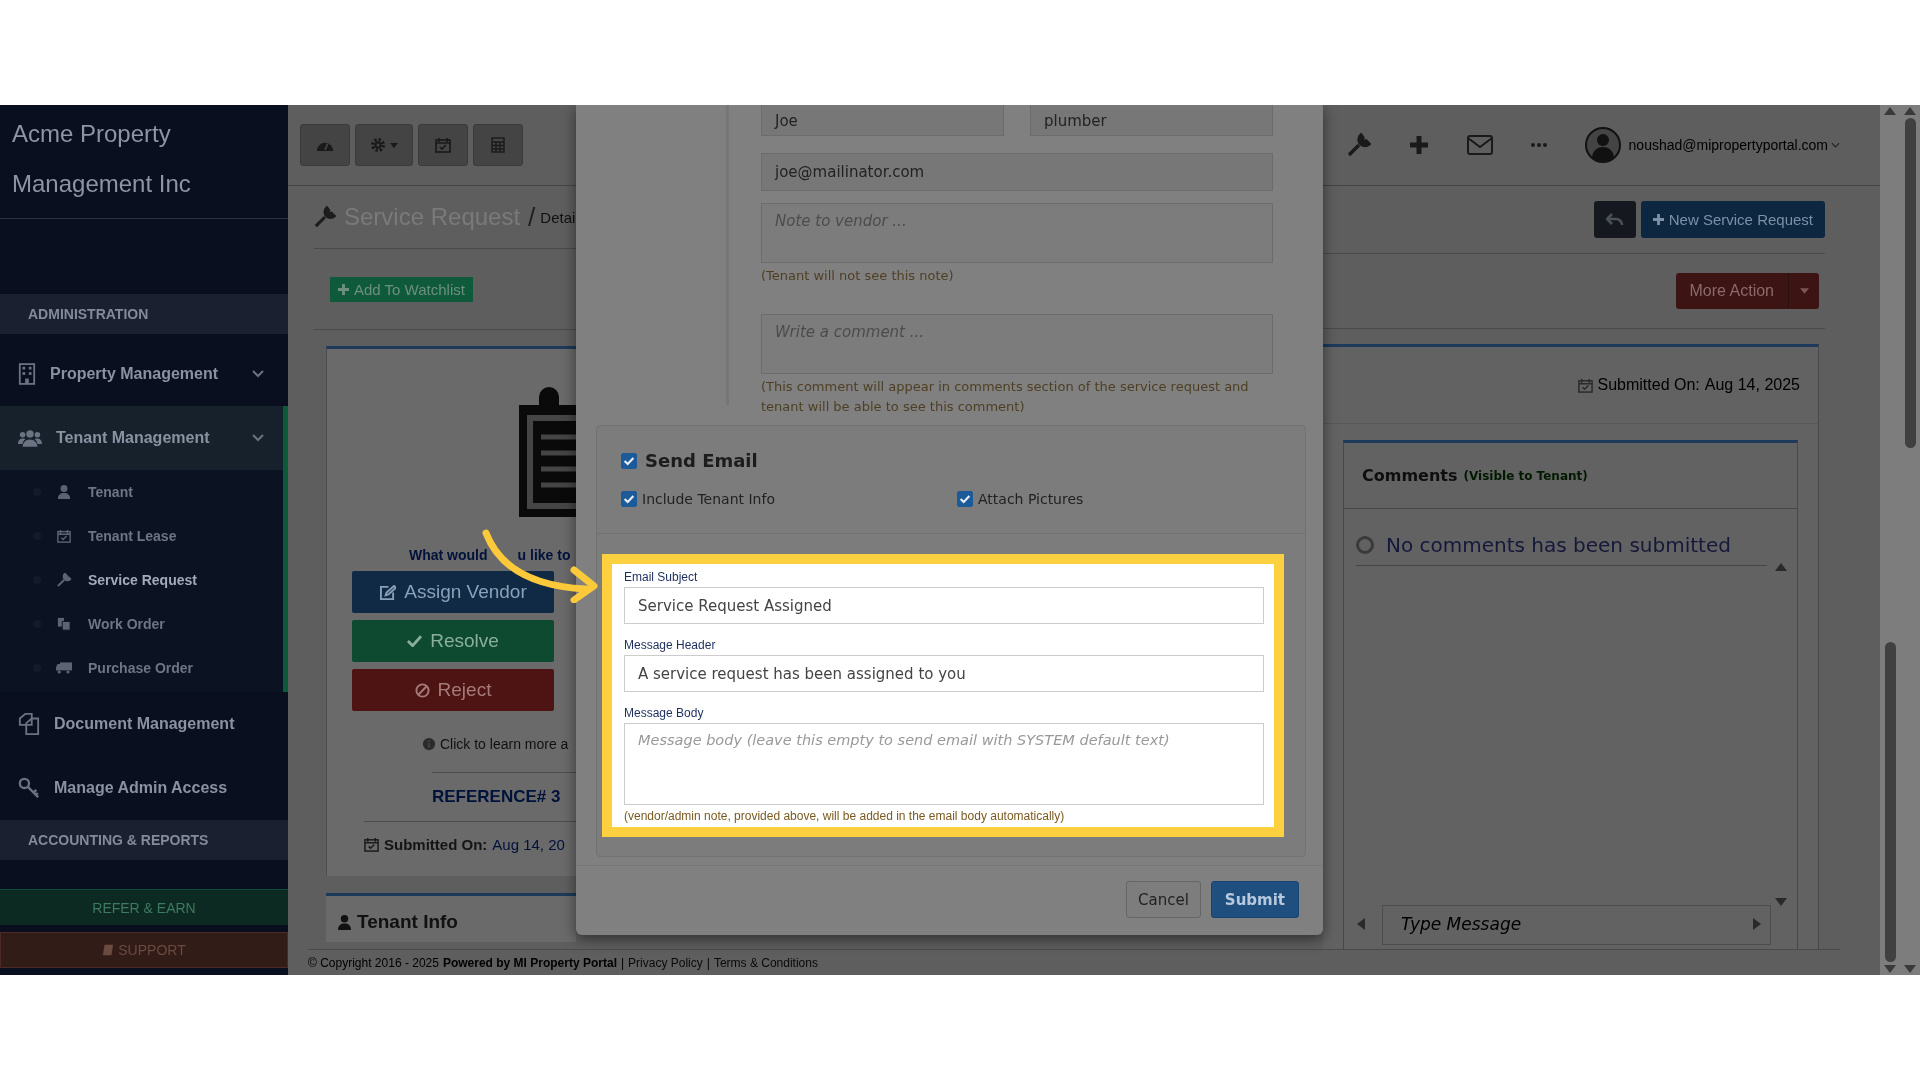 This screenshot has height=1080, width=1920. What do you see at coordinates (944, 764) in the screenshot?
I see `body-field: Message body (leave this empty to send email with SYSTEM default text)` at bounding box center [944, 764].